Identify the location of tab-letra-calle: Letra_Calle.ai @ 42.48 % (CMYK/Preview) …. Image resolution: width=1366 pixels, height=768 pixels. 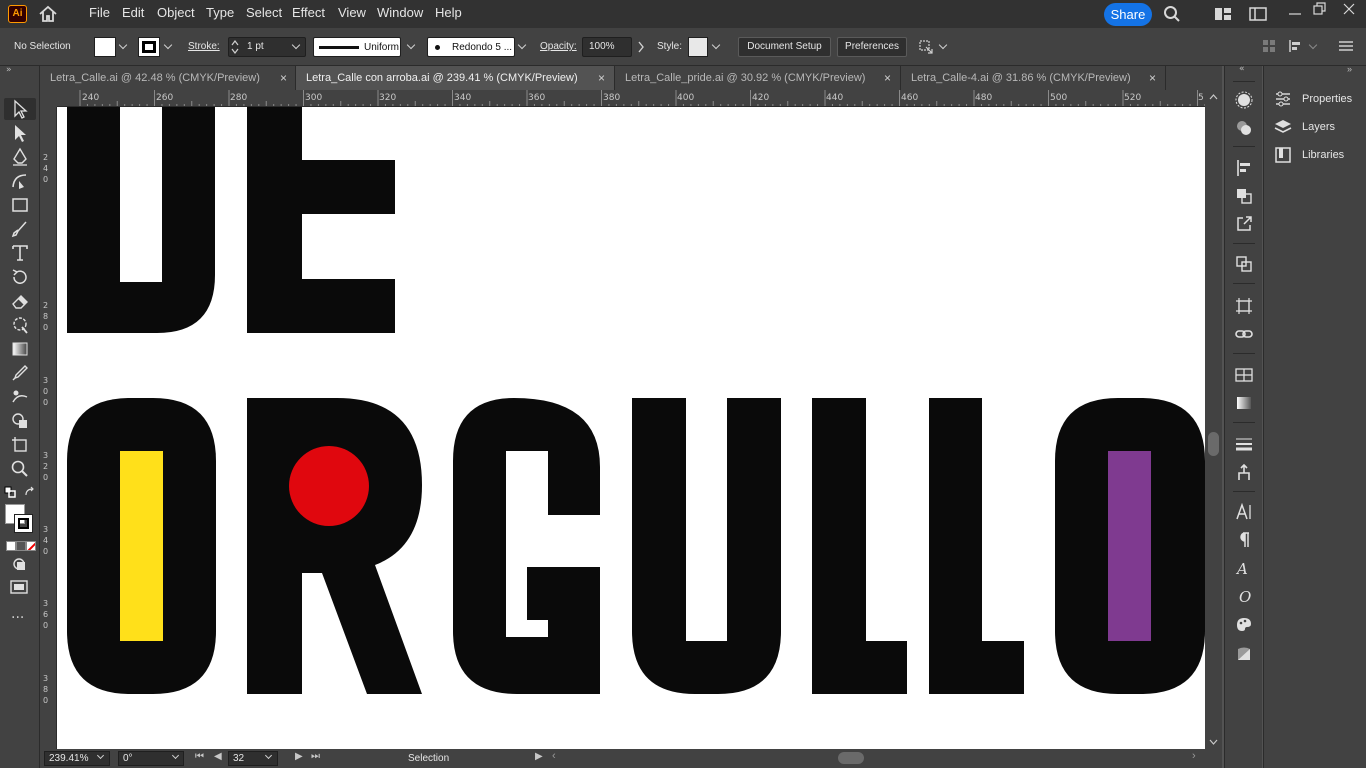
(168, 78).